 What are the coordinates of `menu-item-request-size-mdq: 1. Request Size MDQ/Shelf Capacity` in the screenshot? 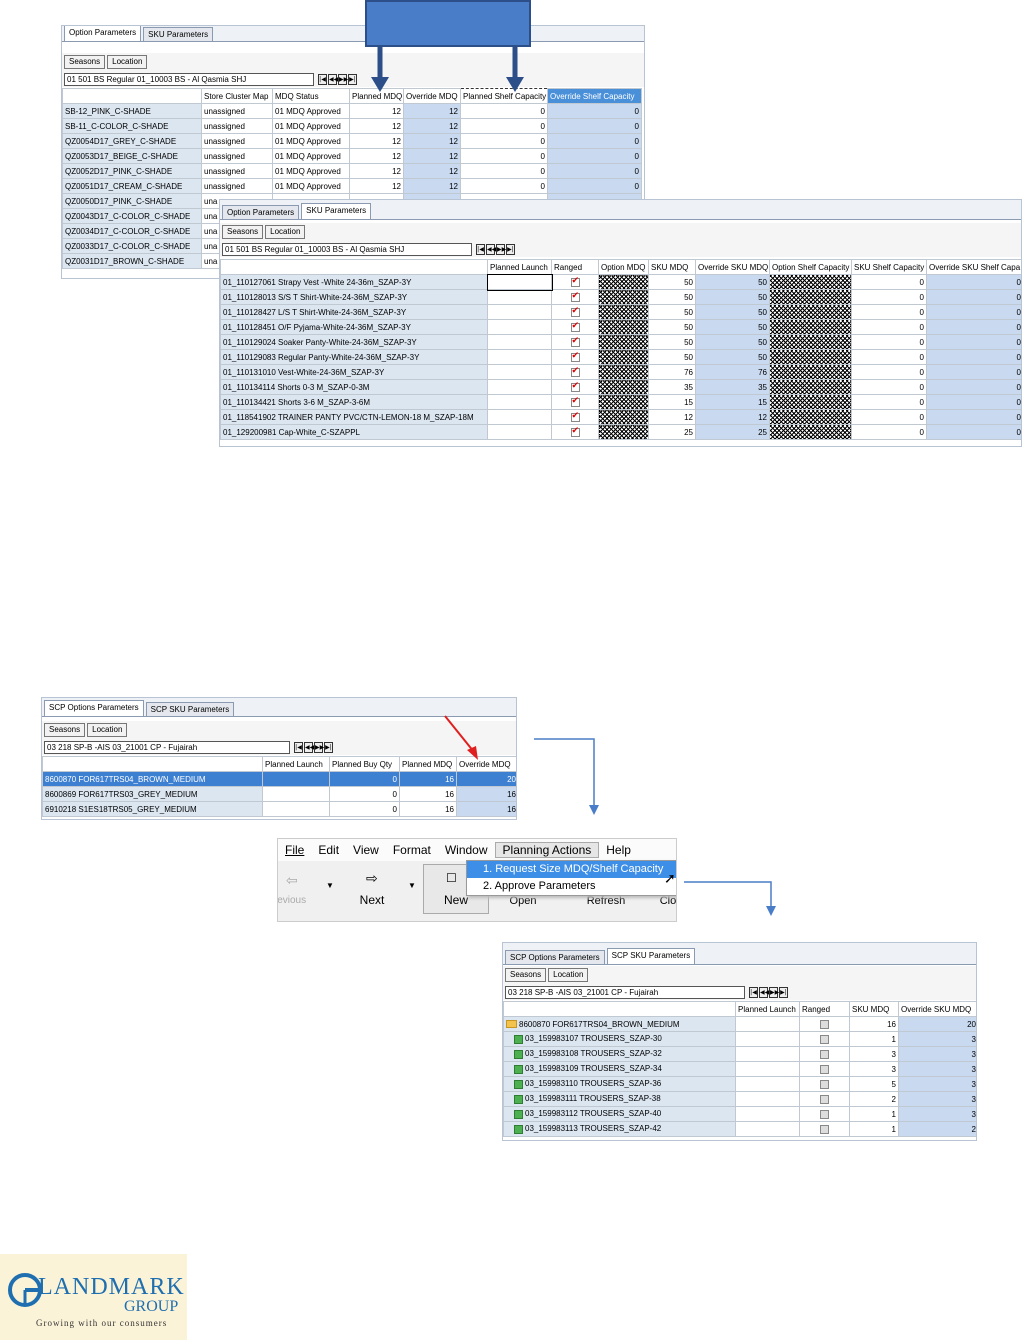 It's located at (571, 869).